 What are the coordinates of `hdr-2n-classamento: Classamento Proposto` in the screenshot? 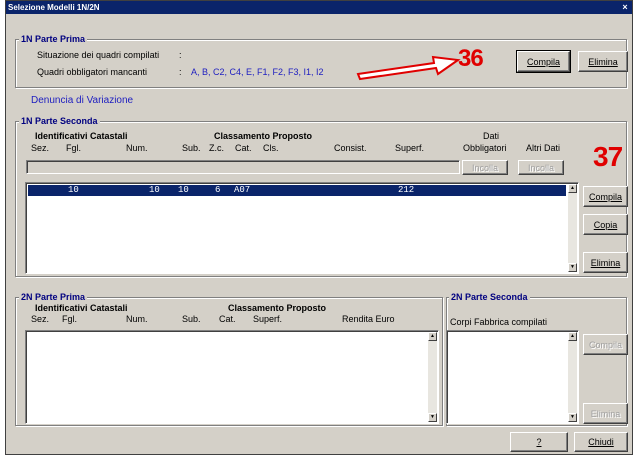 It's located at (277, 308).